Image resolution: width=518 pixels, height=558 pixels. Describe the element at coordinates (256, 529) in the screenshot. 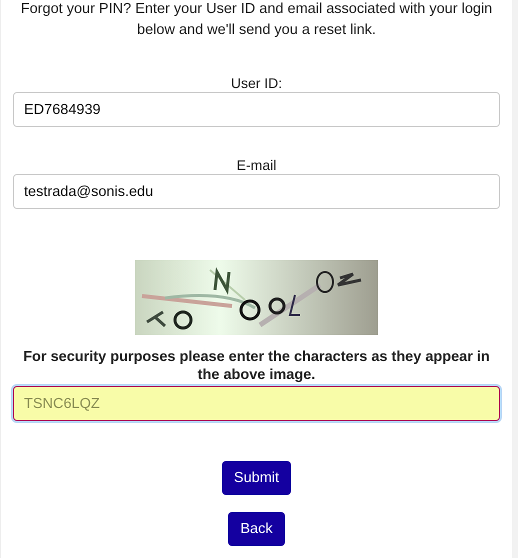

I see `form-button: Back` at that location.